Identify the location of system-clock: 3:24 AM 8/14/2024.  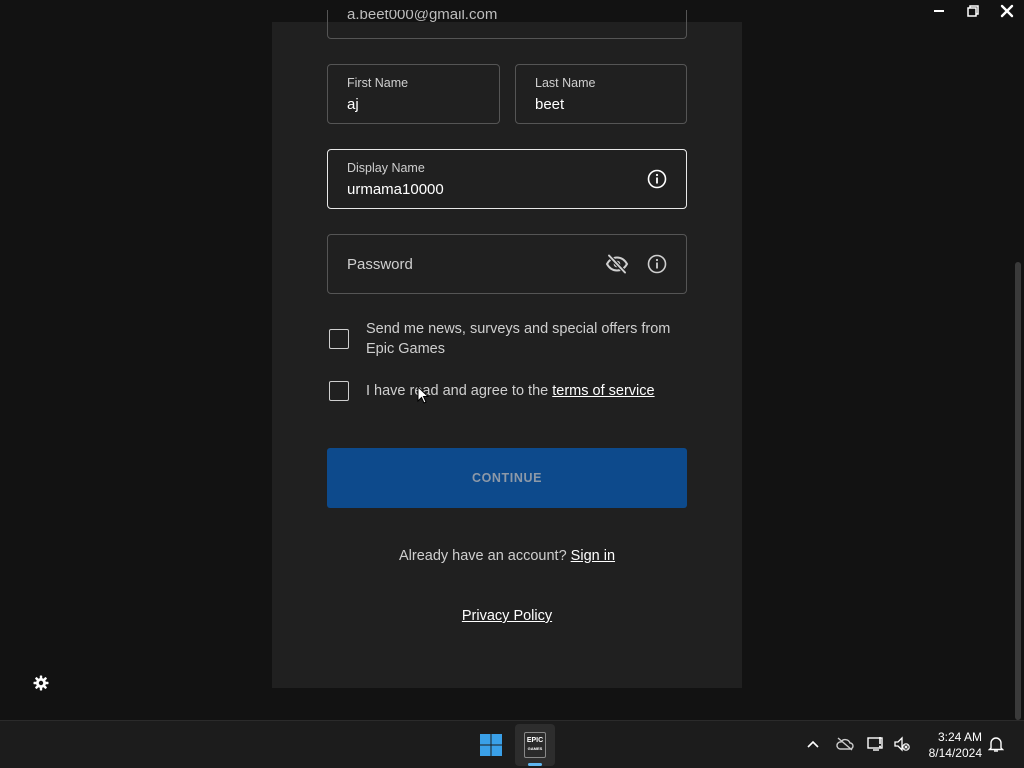
(955, 745).